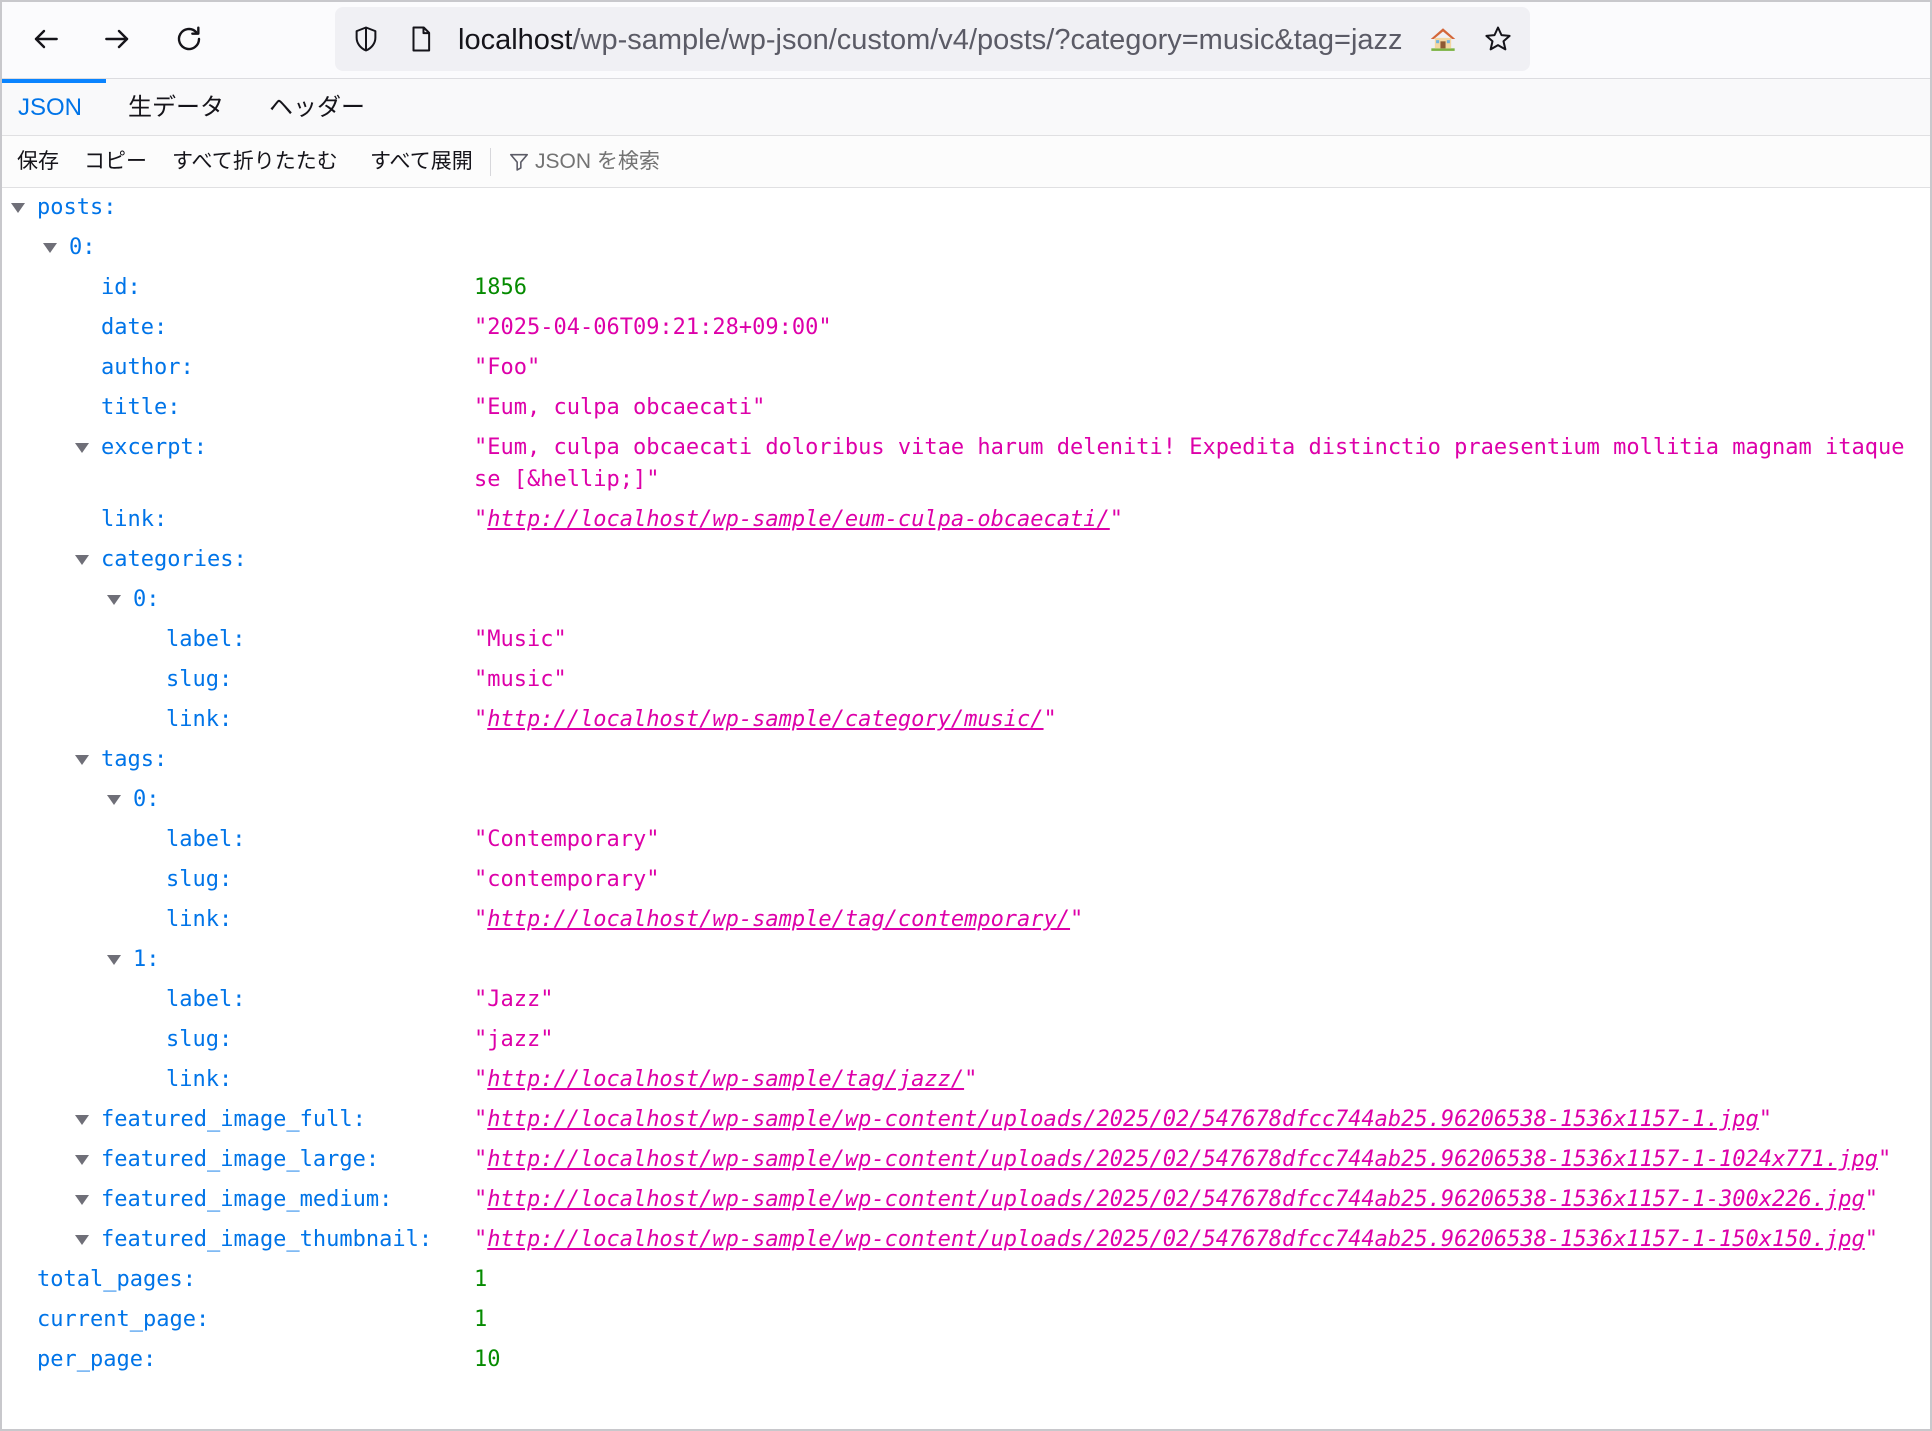 The width and height of the screenshot is (1932, 1431). What do you see at coordinates (966, 208) in the screenshot?
I see `tree-row-posts: posts` at bounding box center [966, 208].